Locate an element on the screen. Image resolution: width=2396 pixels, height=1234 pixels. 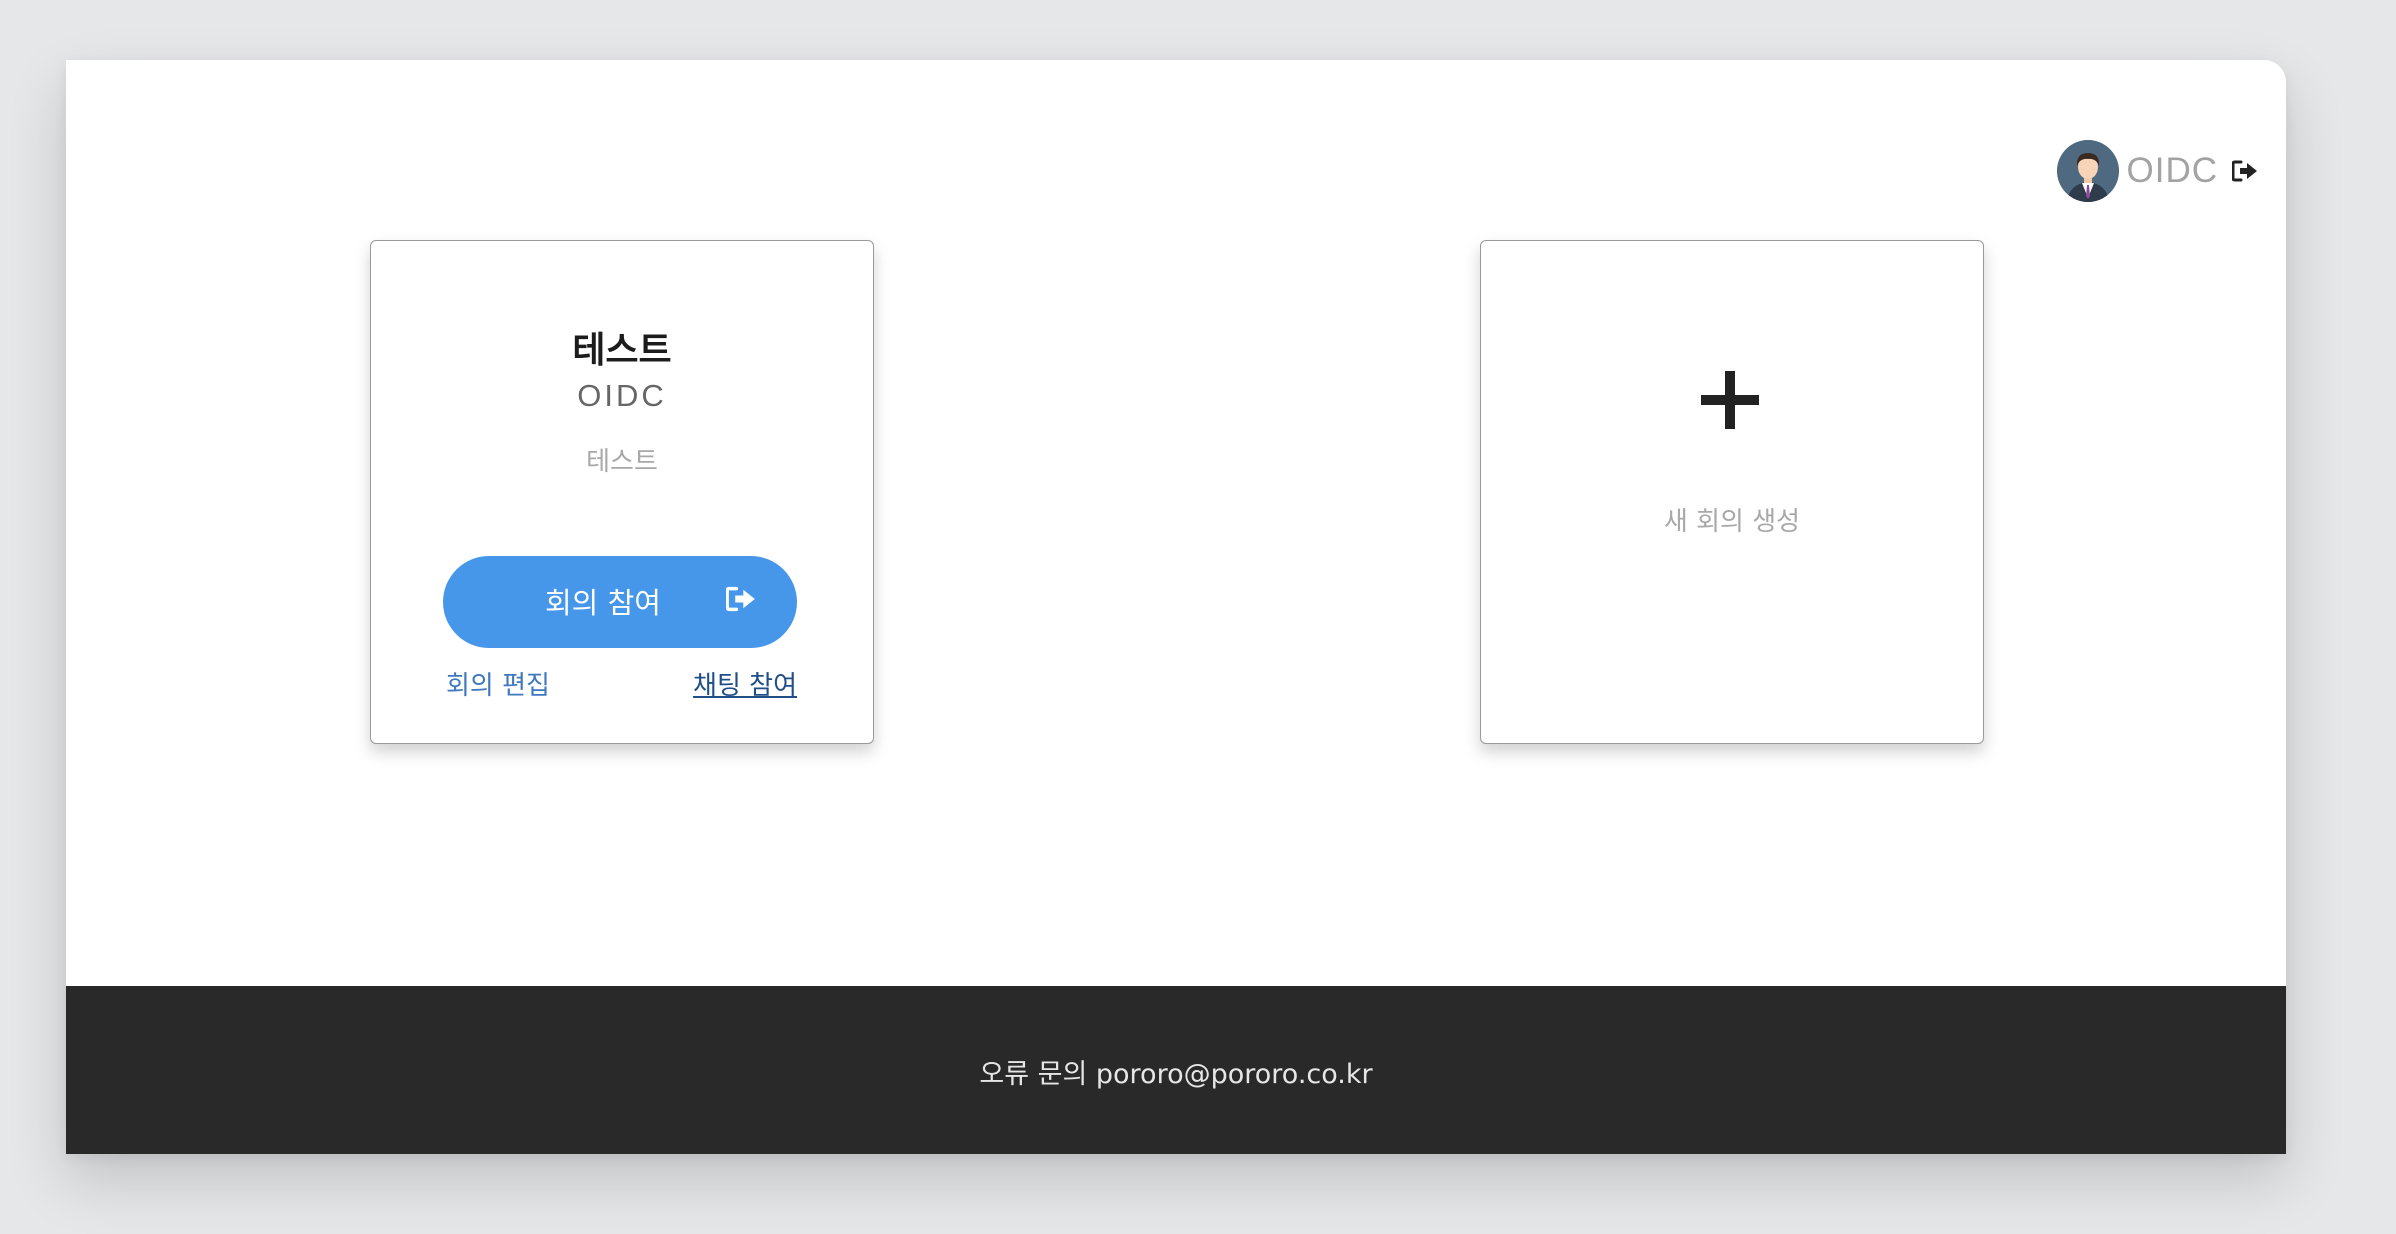
create-meeting-card: 새 회의 생성 is located at coordinates (1732, 492).